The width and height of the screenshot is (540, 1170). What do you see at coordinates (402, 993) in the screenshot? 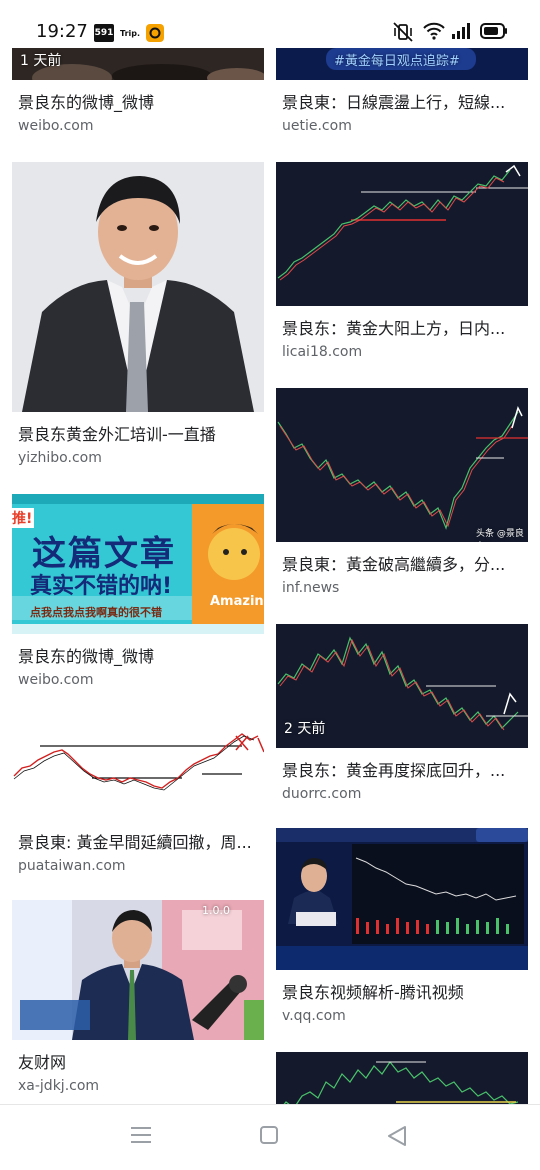
I see `result-title: 景良东视频解析-腾讯视频` at bounding box center [402, 993].